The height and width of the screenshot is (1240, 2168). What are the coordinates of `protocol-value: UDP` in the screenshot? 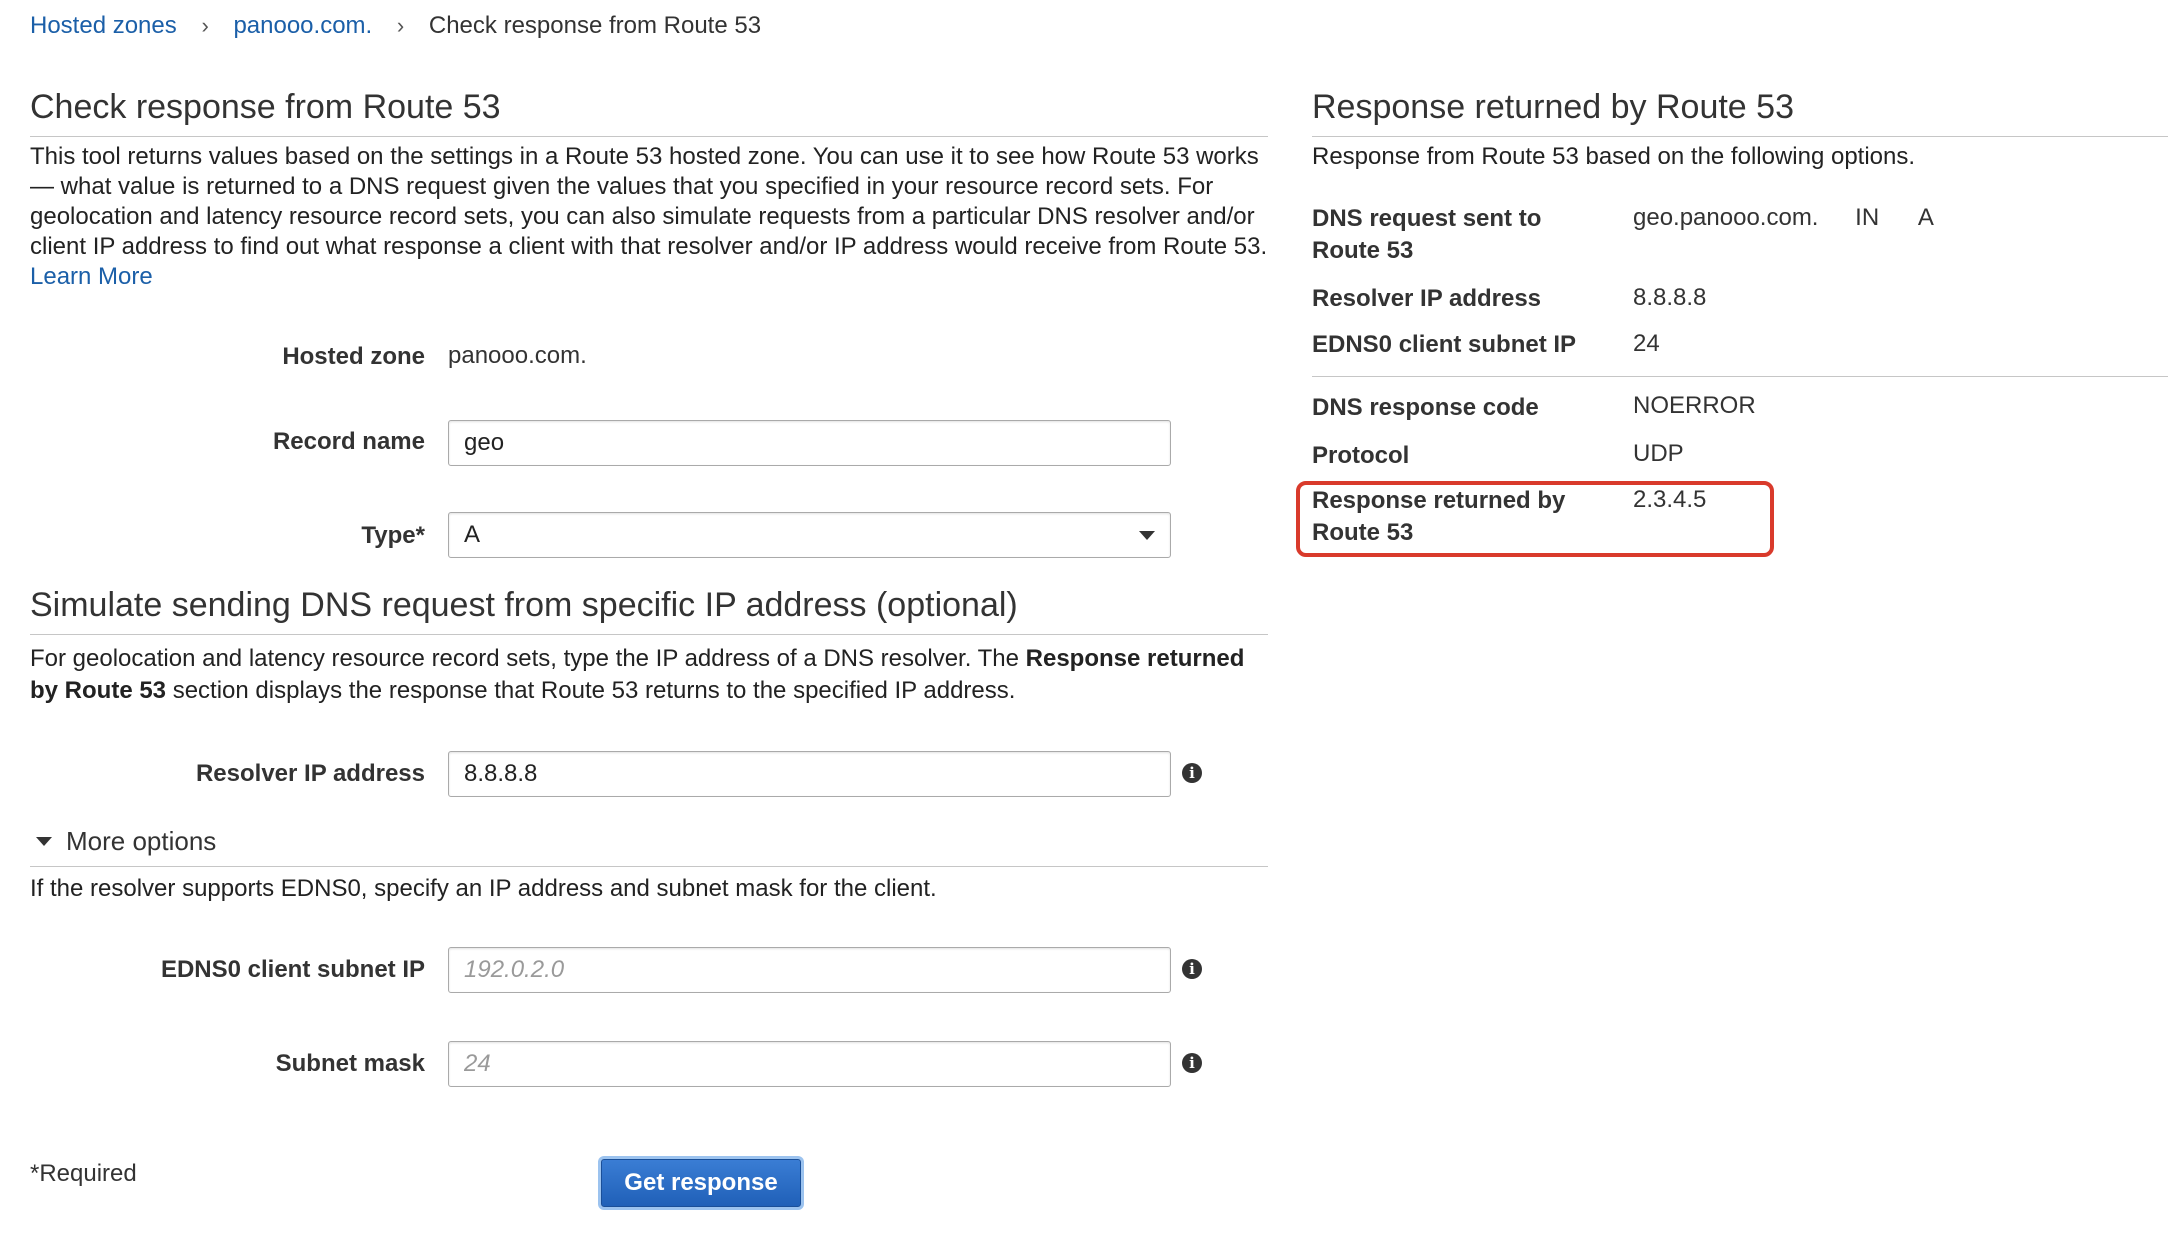 It's located at (1658, 453).